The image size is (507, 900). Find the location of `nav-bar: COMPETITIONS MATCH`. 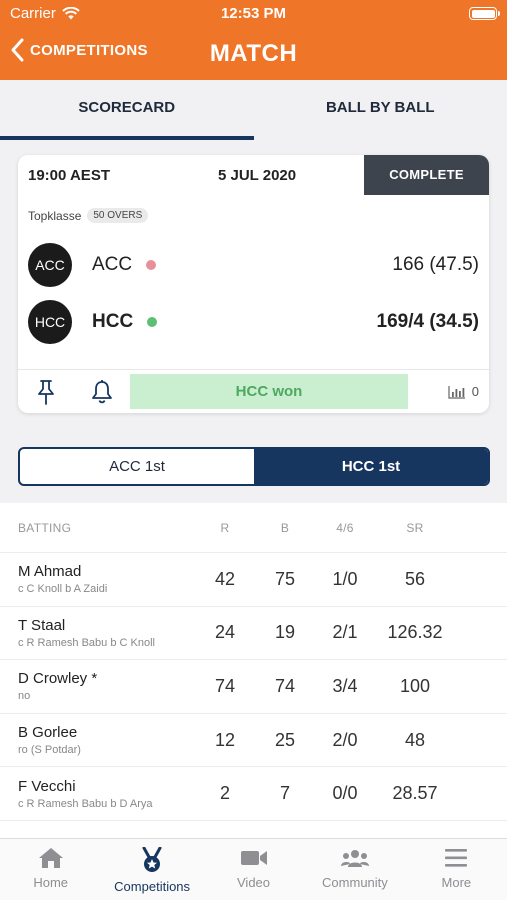

nav-bar: COMPETITIONS MATCH is located at coordinates (253, 54).